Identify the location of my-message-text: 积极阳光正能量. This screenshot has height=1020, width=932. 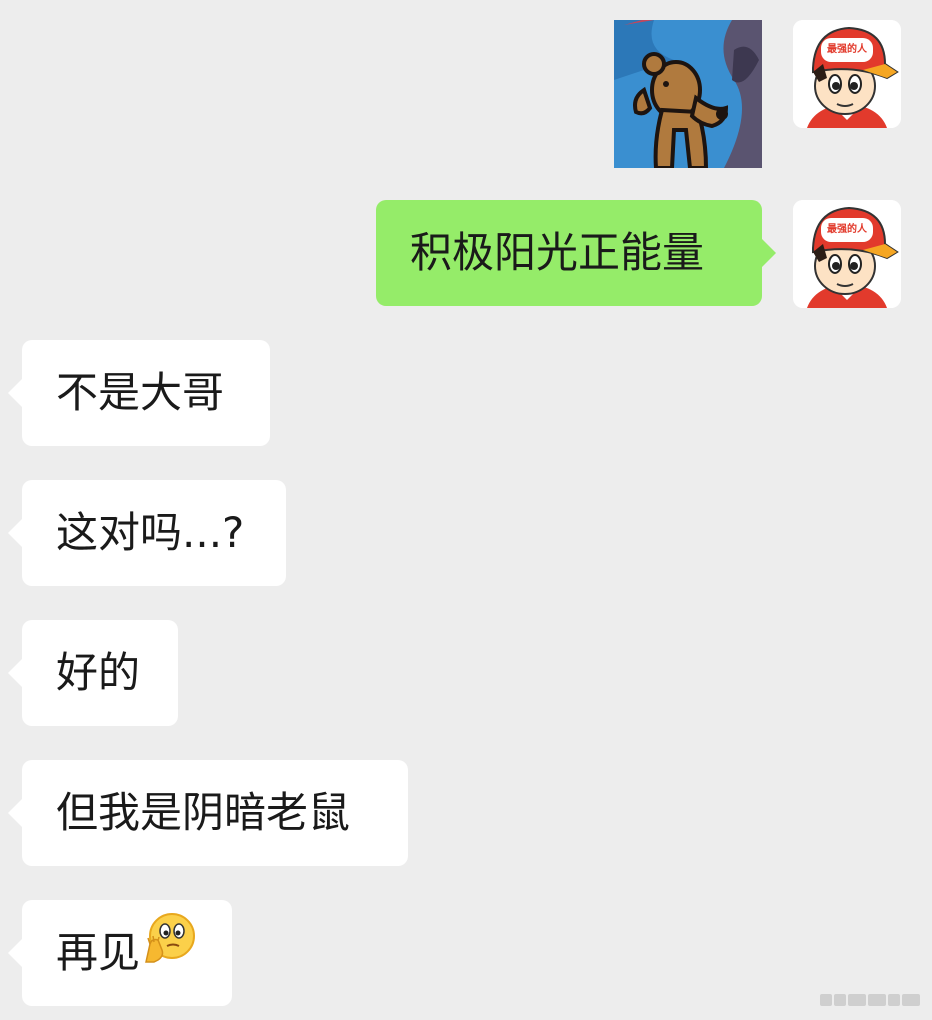
(557, 252).